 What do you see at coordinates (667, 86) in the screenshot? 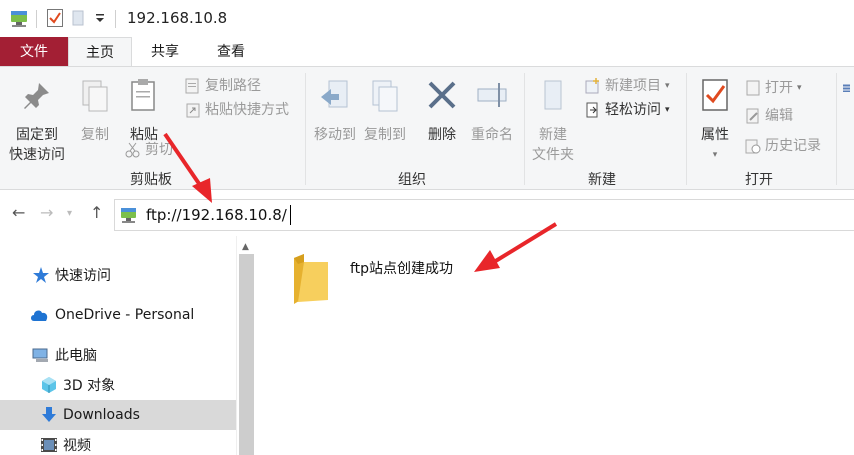
I see `new-item-caret-icon: ▾` at bounding box center [667, 86].